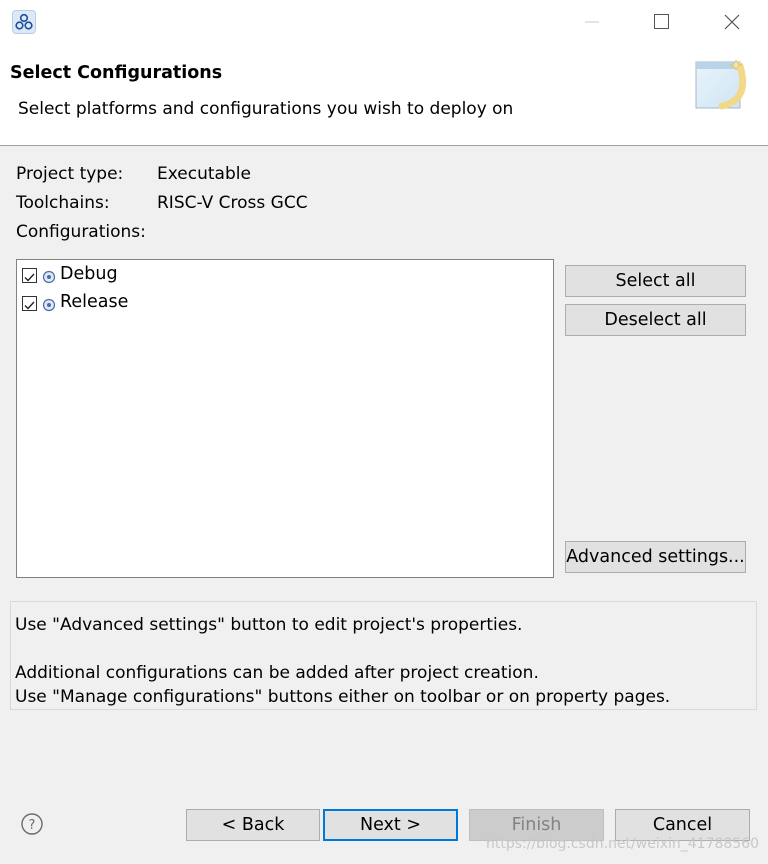 The width and height of the screenshot is (768, 864). Describe the element at coordinates (29, 303) in the screenshot. I see `release-checkbox` at that location.